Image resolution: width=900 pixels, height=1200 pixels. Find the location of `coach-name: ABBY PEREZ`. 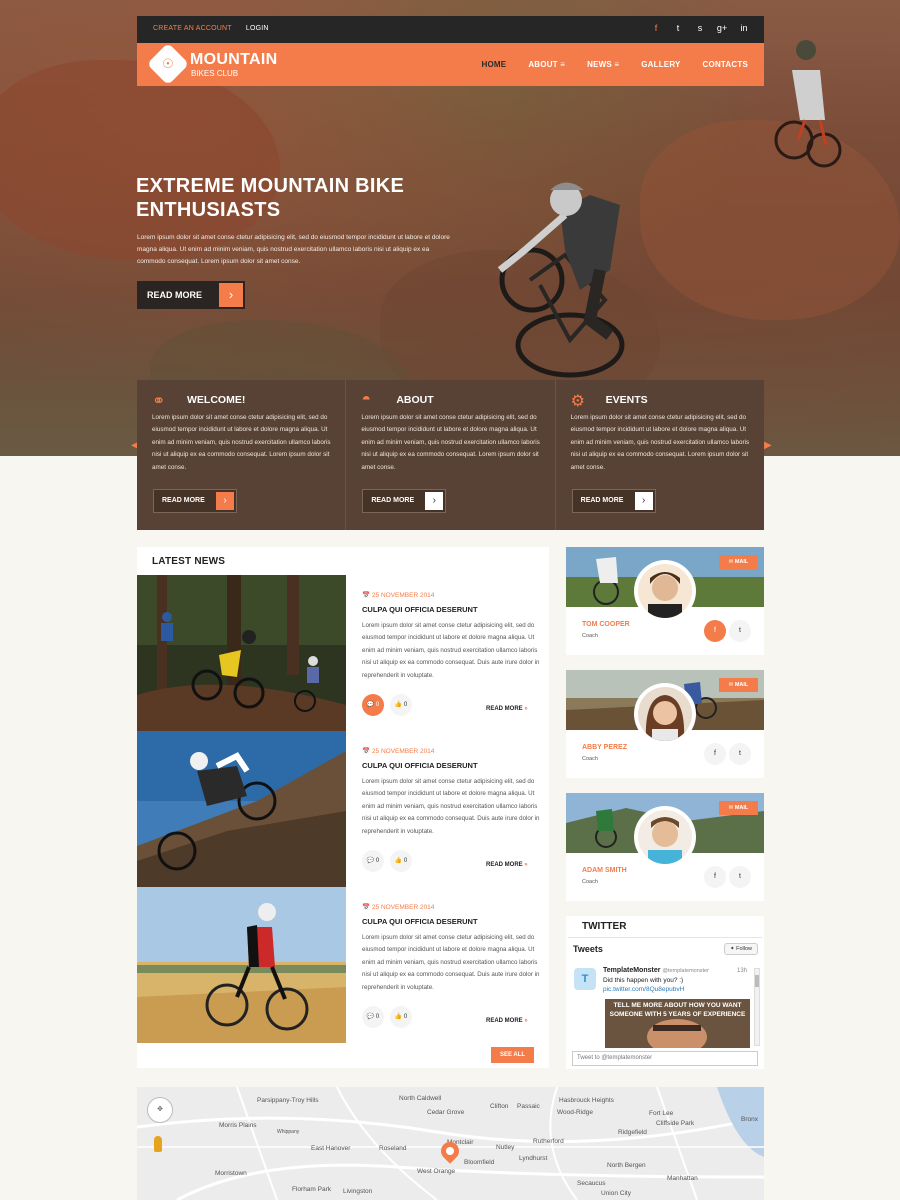

coach-name: ABBY PEREZ is located at coordinates (604, 747).